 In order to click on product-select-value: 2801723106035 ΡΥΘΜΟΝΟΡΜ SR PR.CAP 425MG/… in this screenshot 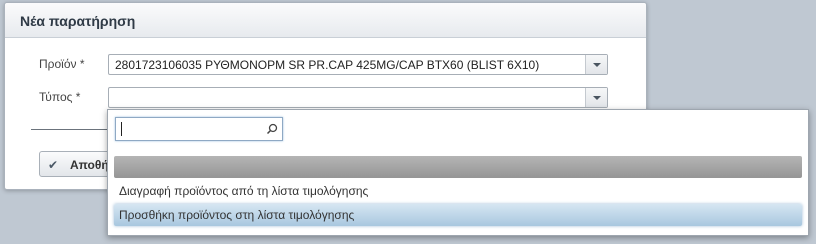, I will do `click(327, 65)`.